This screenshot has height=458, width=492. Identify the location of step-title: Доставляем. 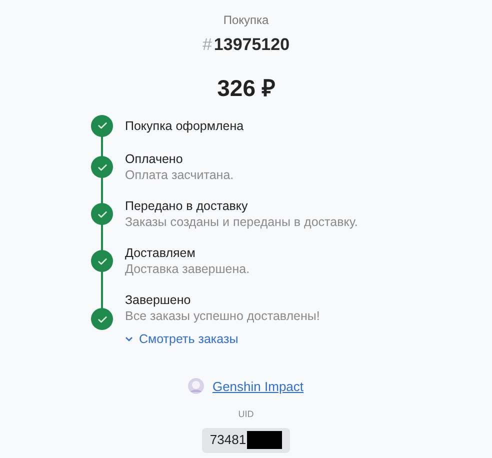
(160, 252).